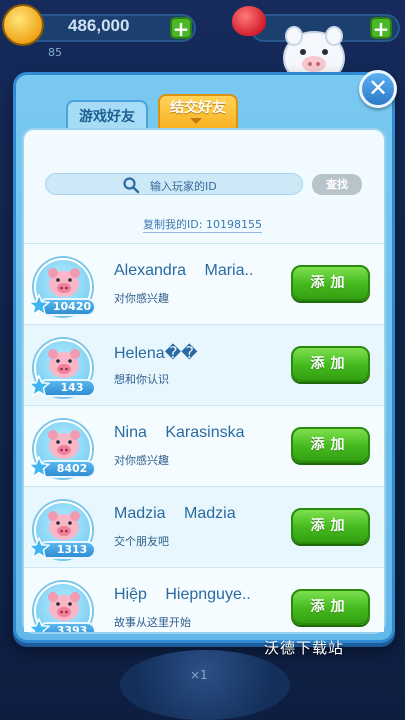 The height and width of the screenshot is (720, 405). I want to click on search-placeholder: 输入玩家的ID, so click(183, 186).